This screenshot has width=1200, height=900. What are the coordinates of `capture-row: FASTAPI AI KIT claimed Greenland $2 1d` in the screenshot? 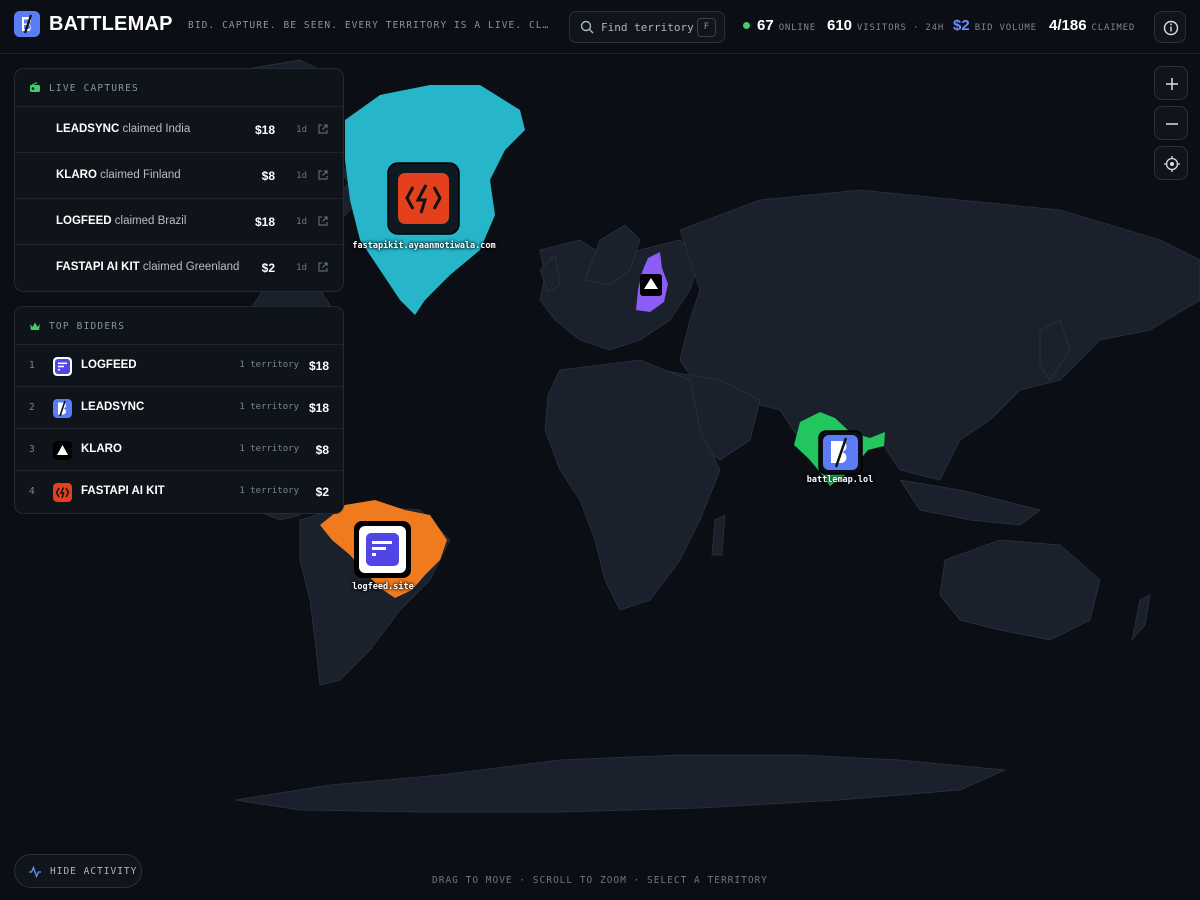 It's located at (179, 268).